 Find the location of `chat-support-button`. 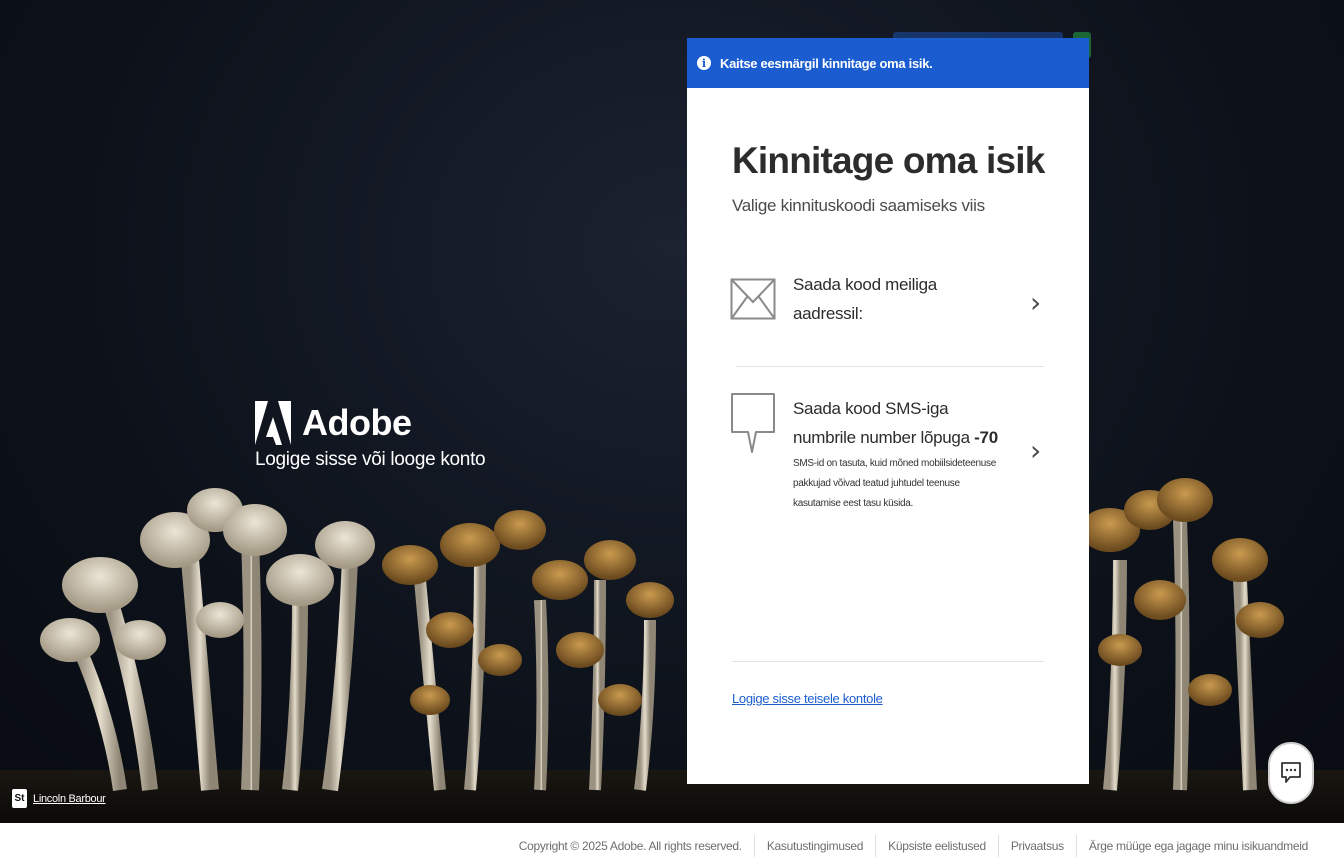

chat-support-button is located at coordinates (1291, 773).